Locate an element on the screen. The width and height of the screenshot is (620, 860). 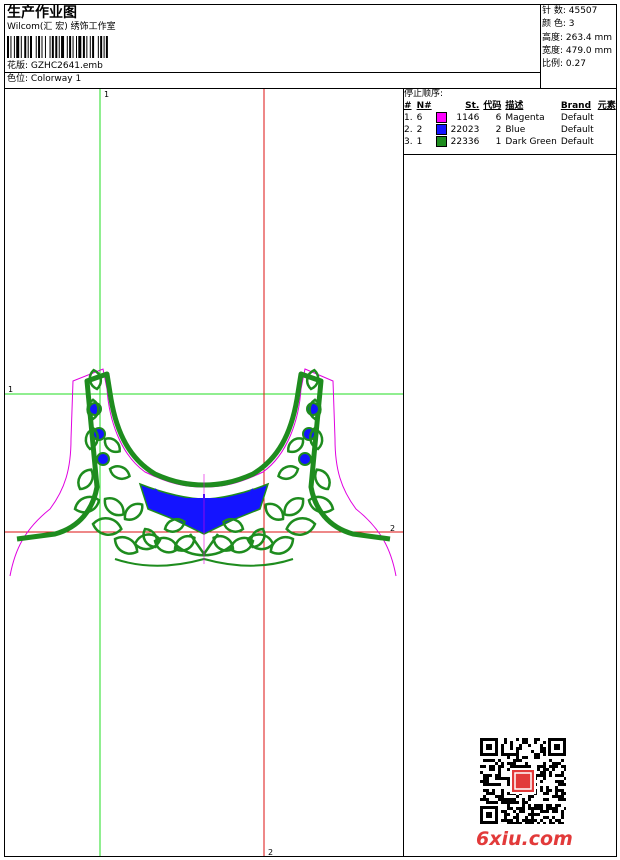
stop-sequence-row: 1. 6 1146 6 Magenta Default is located at coordinates (510, 118).